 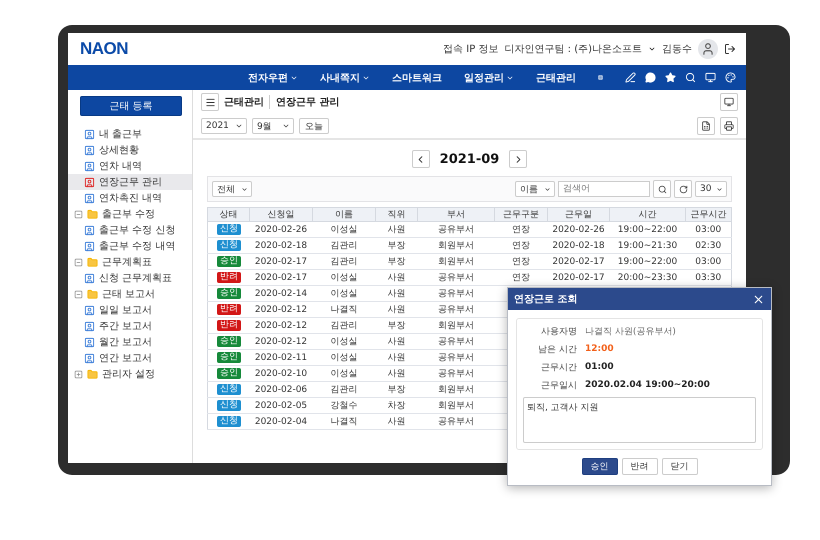 I want to click on tree-item: 연장근무 관리, so click(x=130, y=182).